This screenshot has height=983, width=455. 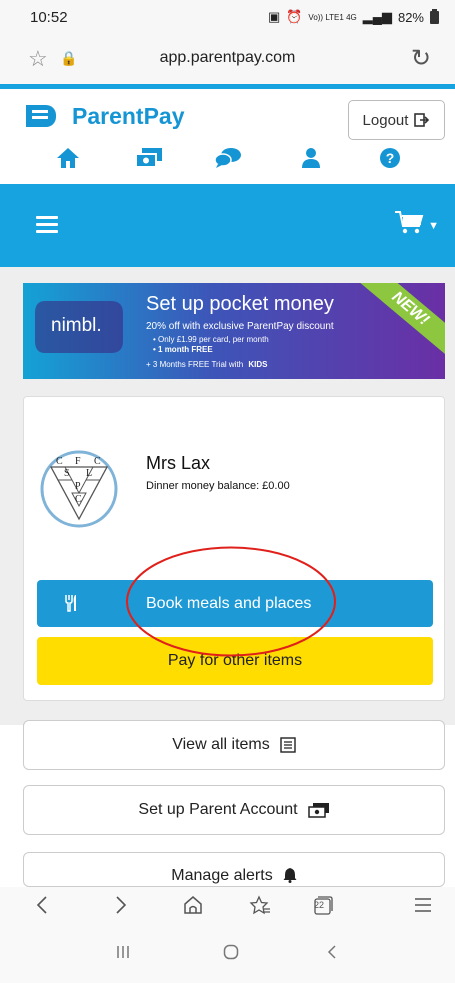 What do you see at coordinates (76, 325) in the screenshot?
I see `nimbl-brand: nimbl.` at bounding box center [76, 325].